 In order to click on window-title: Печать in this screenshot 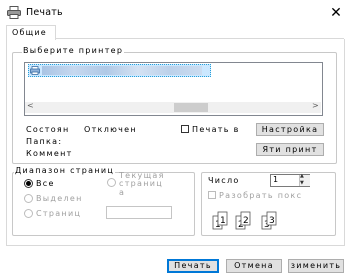, I will do `click(44, 12)`.